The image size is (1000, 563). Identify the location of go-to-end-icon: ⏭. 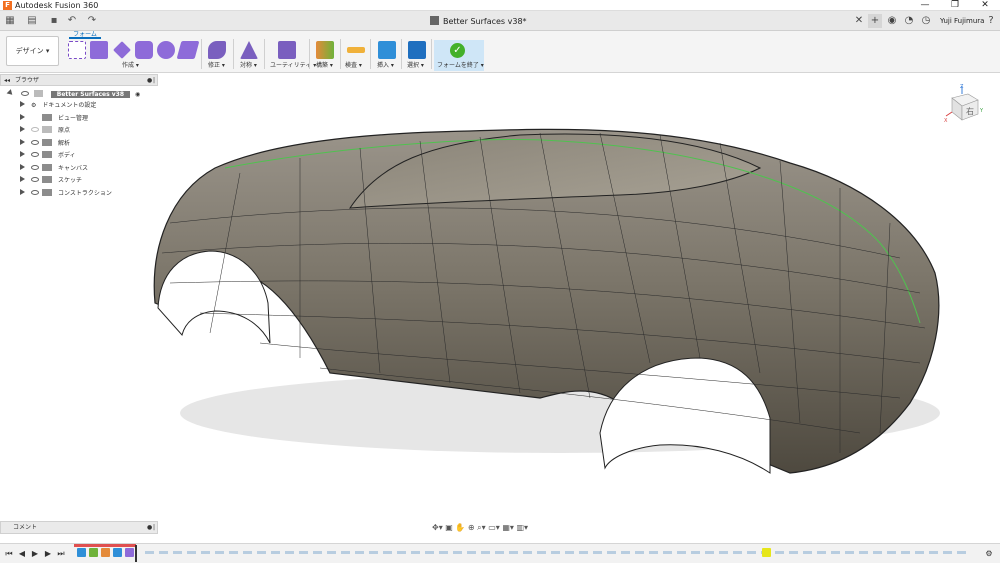
(61, 554).